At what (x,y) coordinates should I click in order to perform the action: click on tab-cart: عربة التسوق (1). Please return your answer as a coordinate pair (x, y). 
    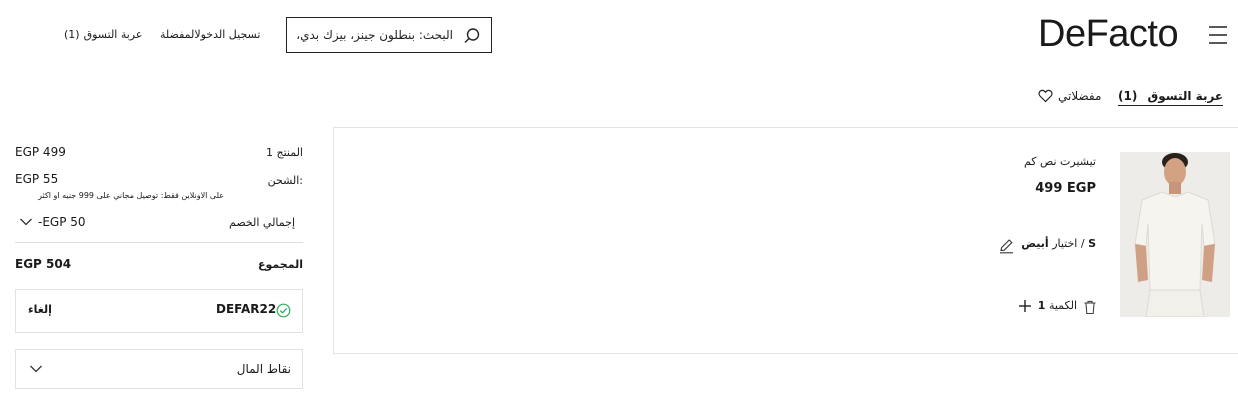
    Looking at the image, I should click on (1171, 97).